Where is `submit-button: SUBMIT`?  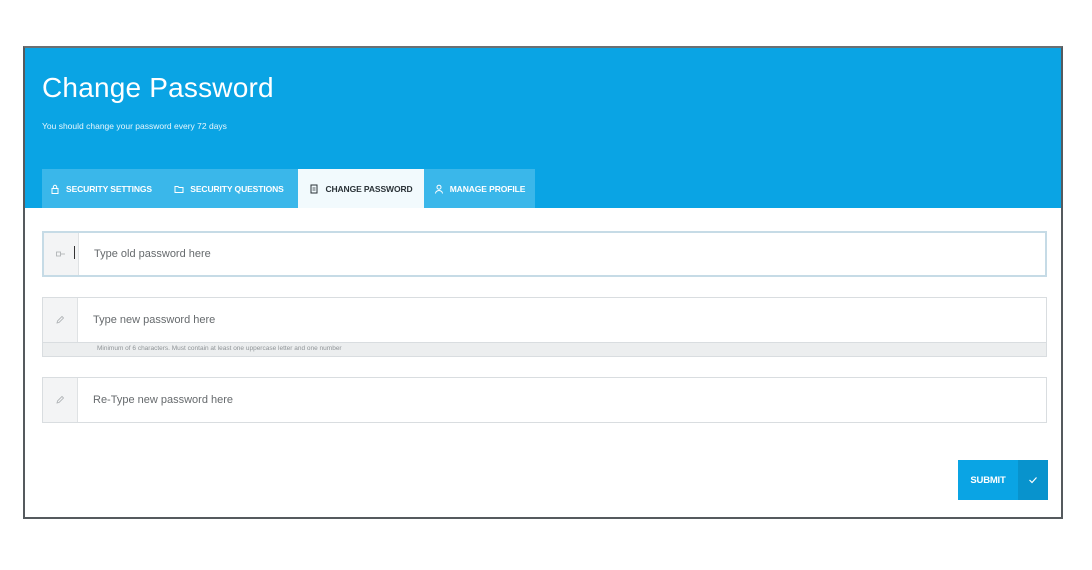
submit-button: SUBMIT is located at coordinates (1003, 480).